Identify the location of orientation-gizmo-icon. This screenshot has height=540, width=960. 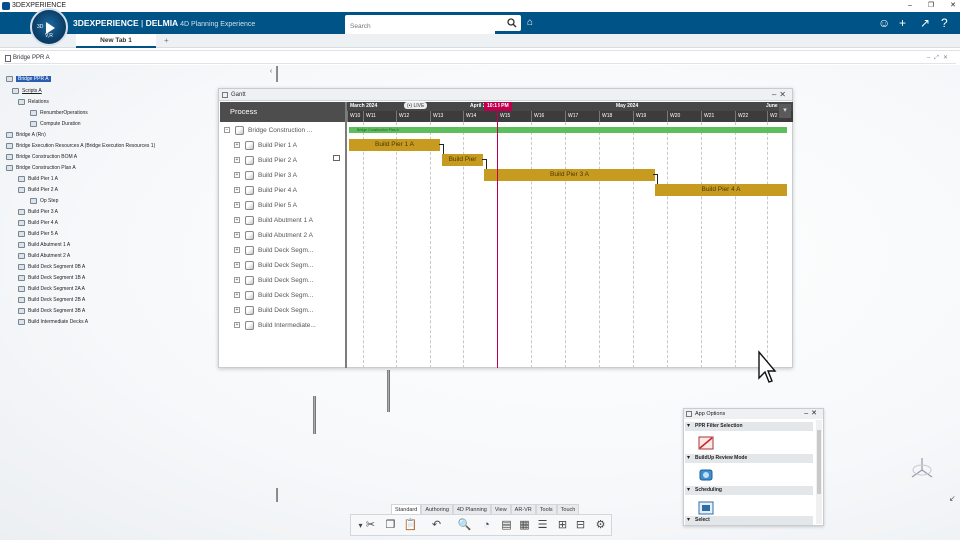
(922, 468).